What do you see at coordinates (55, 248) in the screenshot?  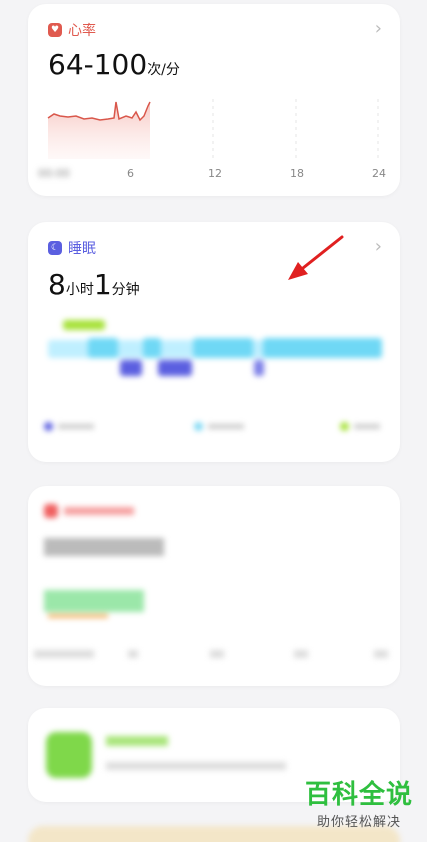 I see `moon-icon: ☾` at bounding box center [55, 248].